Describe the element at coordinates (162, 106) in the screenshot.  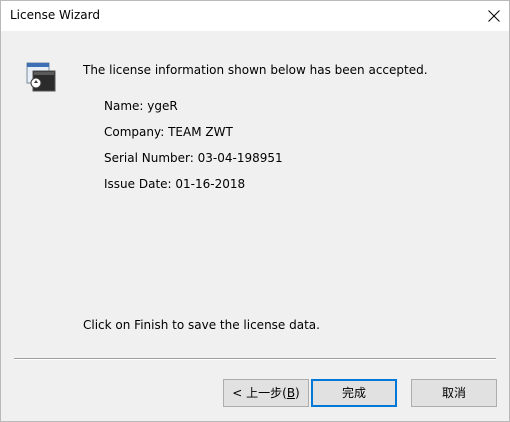
I see `name-value: ygeR` at that location.